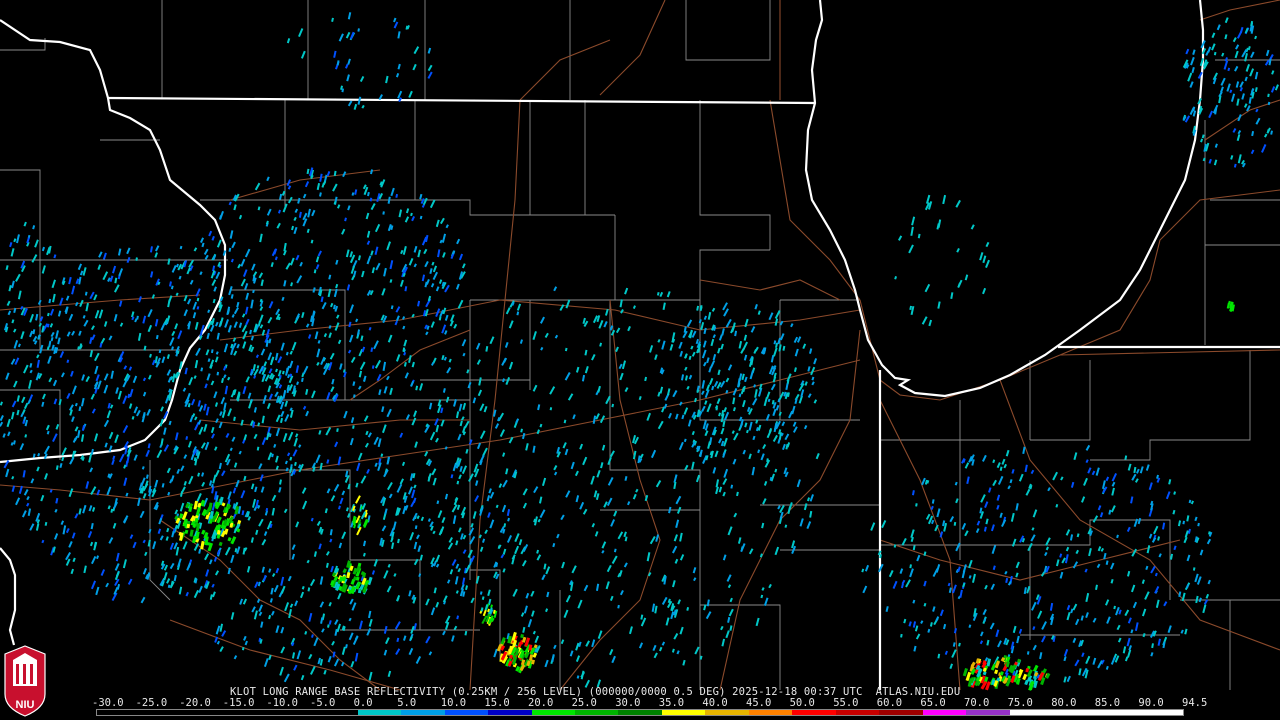  Describe the element at coordinates (889, 703) in the screenshot. I see `colorbar-label: 60.0` at that location.